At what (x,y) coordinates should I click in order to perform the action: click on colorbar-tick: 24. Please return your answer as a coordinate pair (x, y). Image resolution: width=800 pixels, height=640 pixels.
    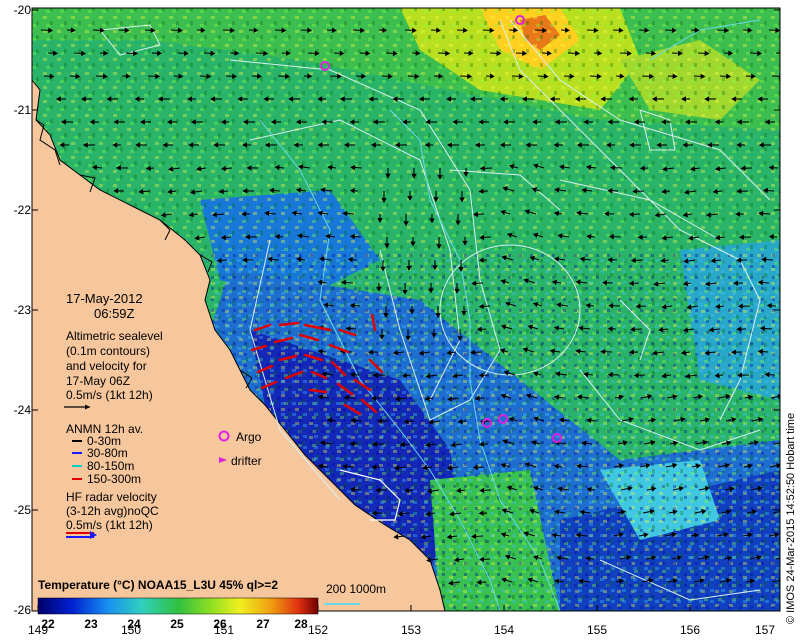
    Looking at the image, I should click on (134, 624).